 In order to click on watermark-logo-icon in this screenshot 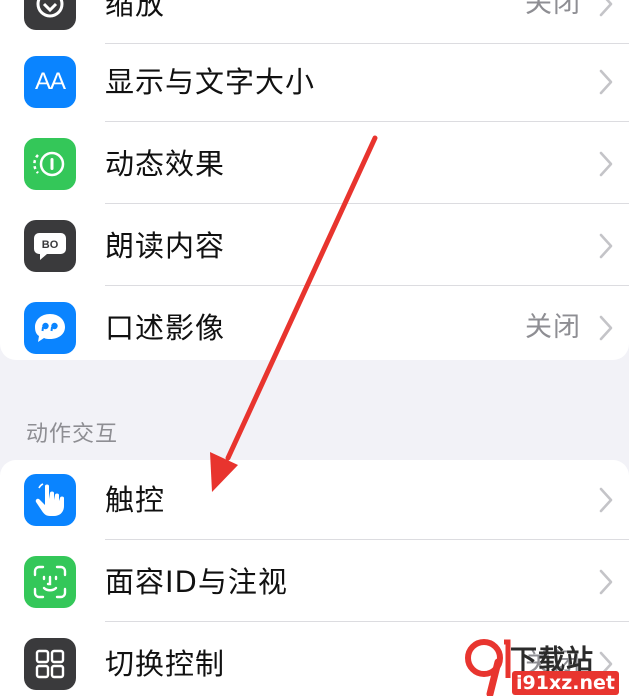, I will do `click(488, 667)`.